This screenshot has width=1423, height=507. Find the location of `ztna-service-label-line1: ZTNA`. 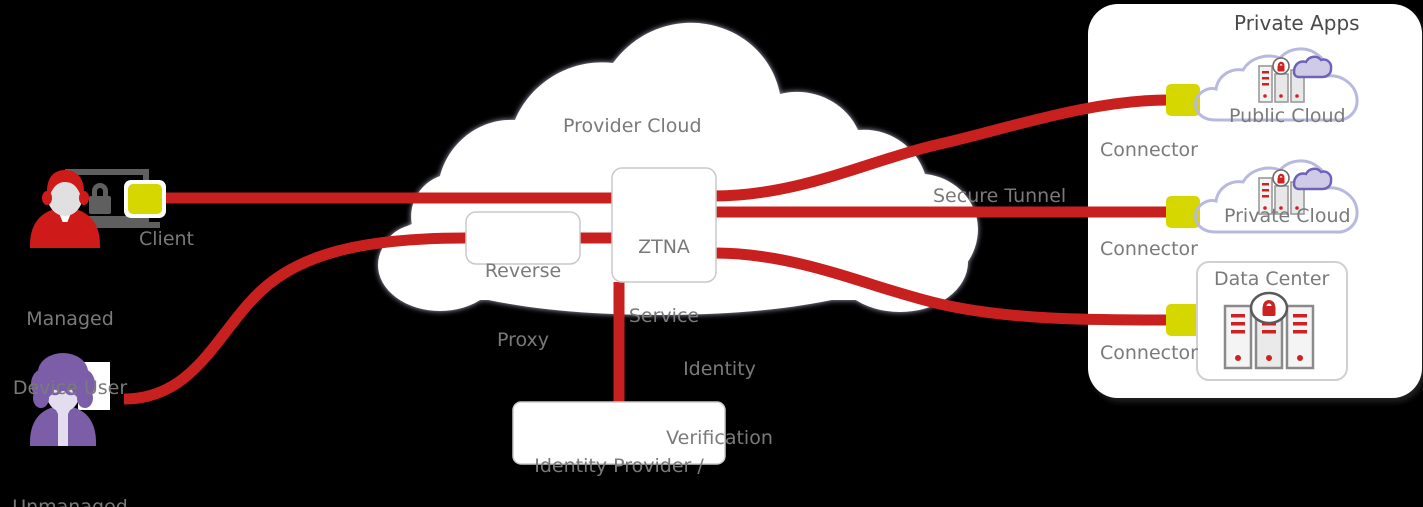

ztna-service-label-line1: ZTNA is located at coordinates (664, 247).